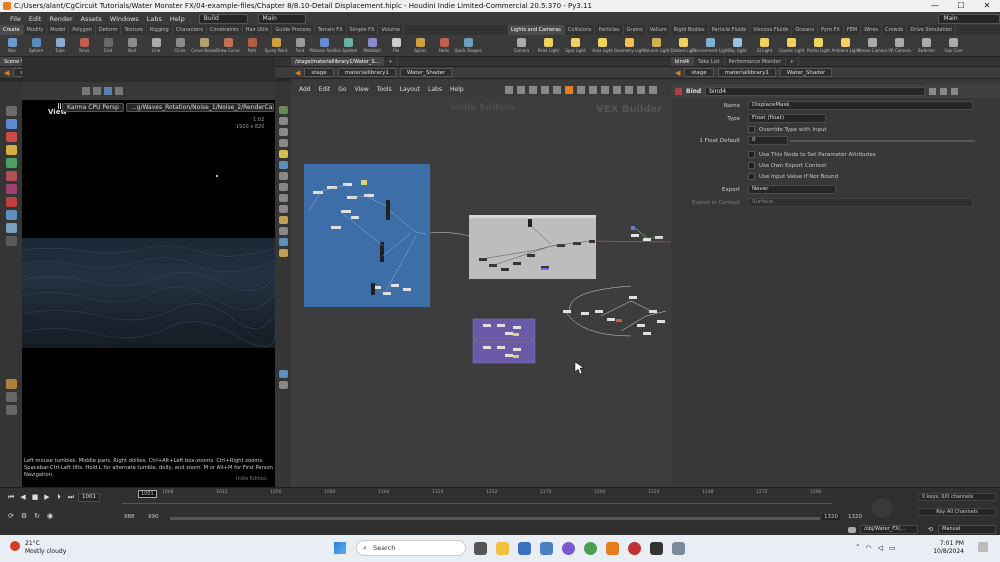  I want to click on tool-caustic-light: Caustic Light, so click(791, 45).